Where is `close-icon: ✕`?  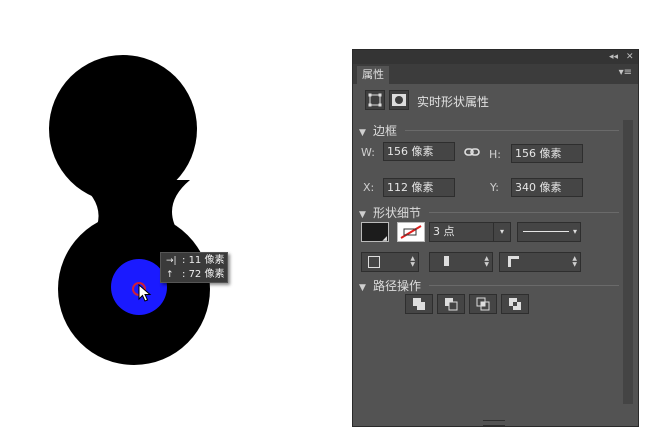 close-icon: ✕ is located at coordinates (630, 57).